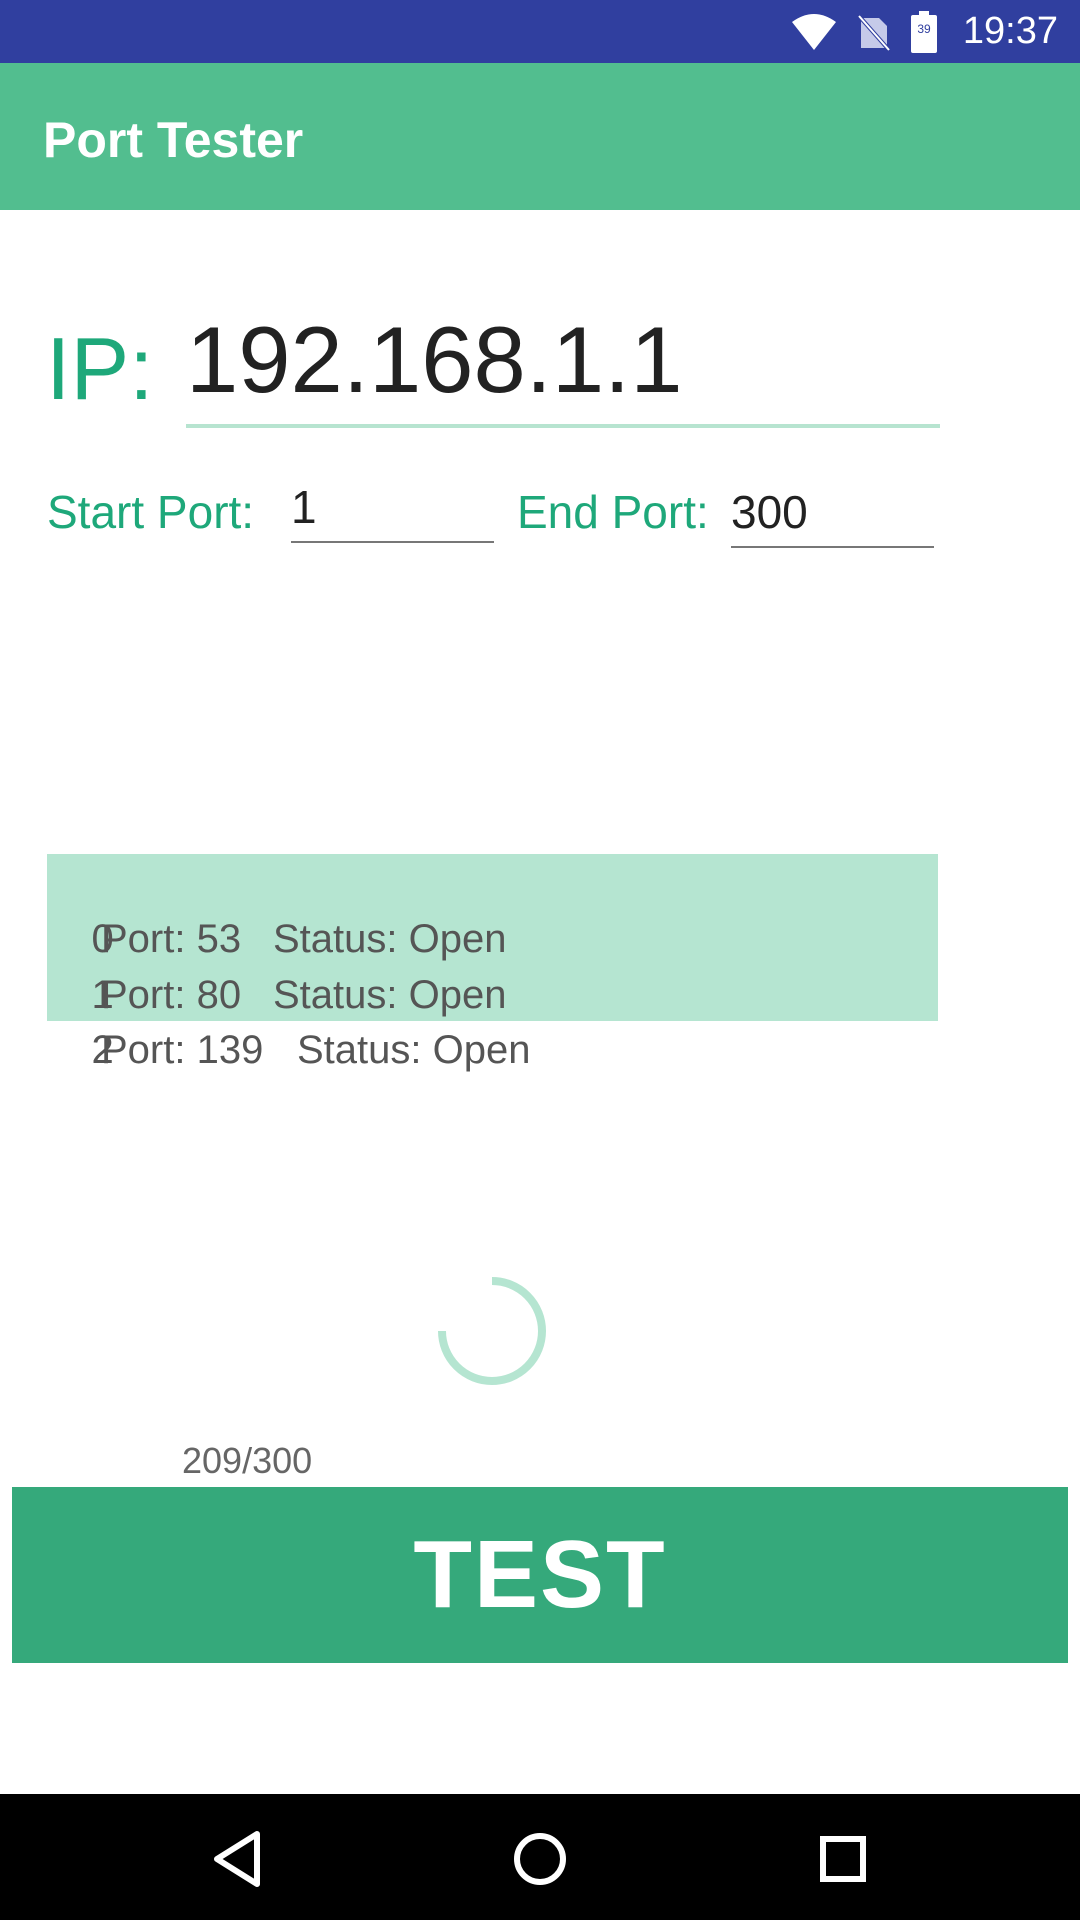 This screenshot has width=1080, height=1920. I want to click on list-item: 2 Port: 139 Status: Open, so click(288, 1019).